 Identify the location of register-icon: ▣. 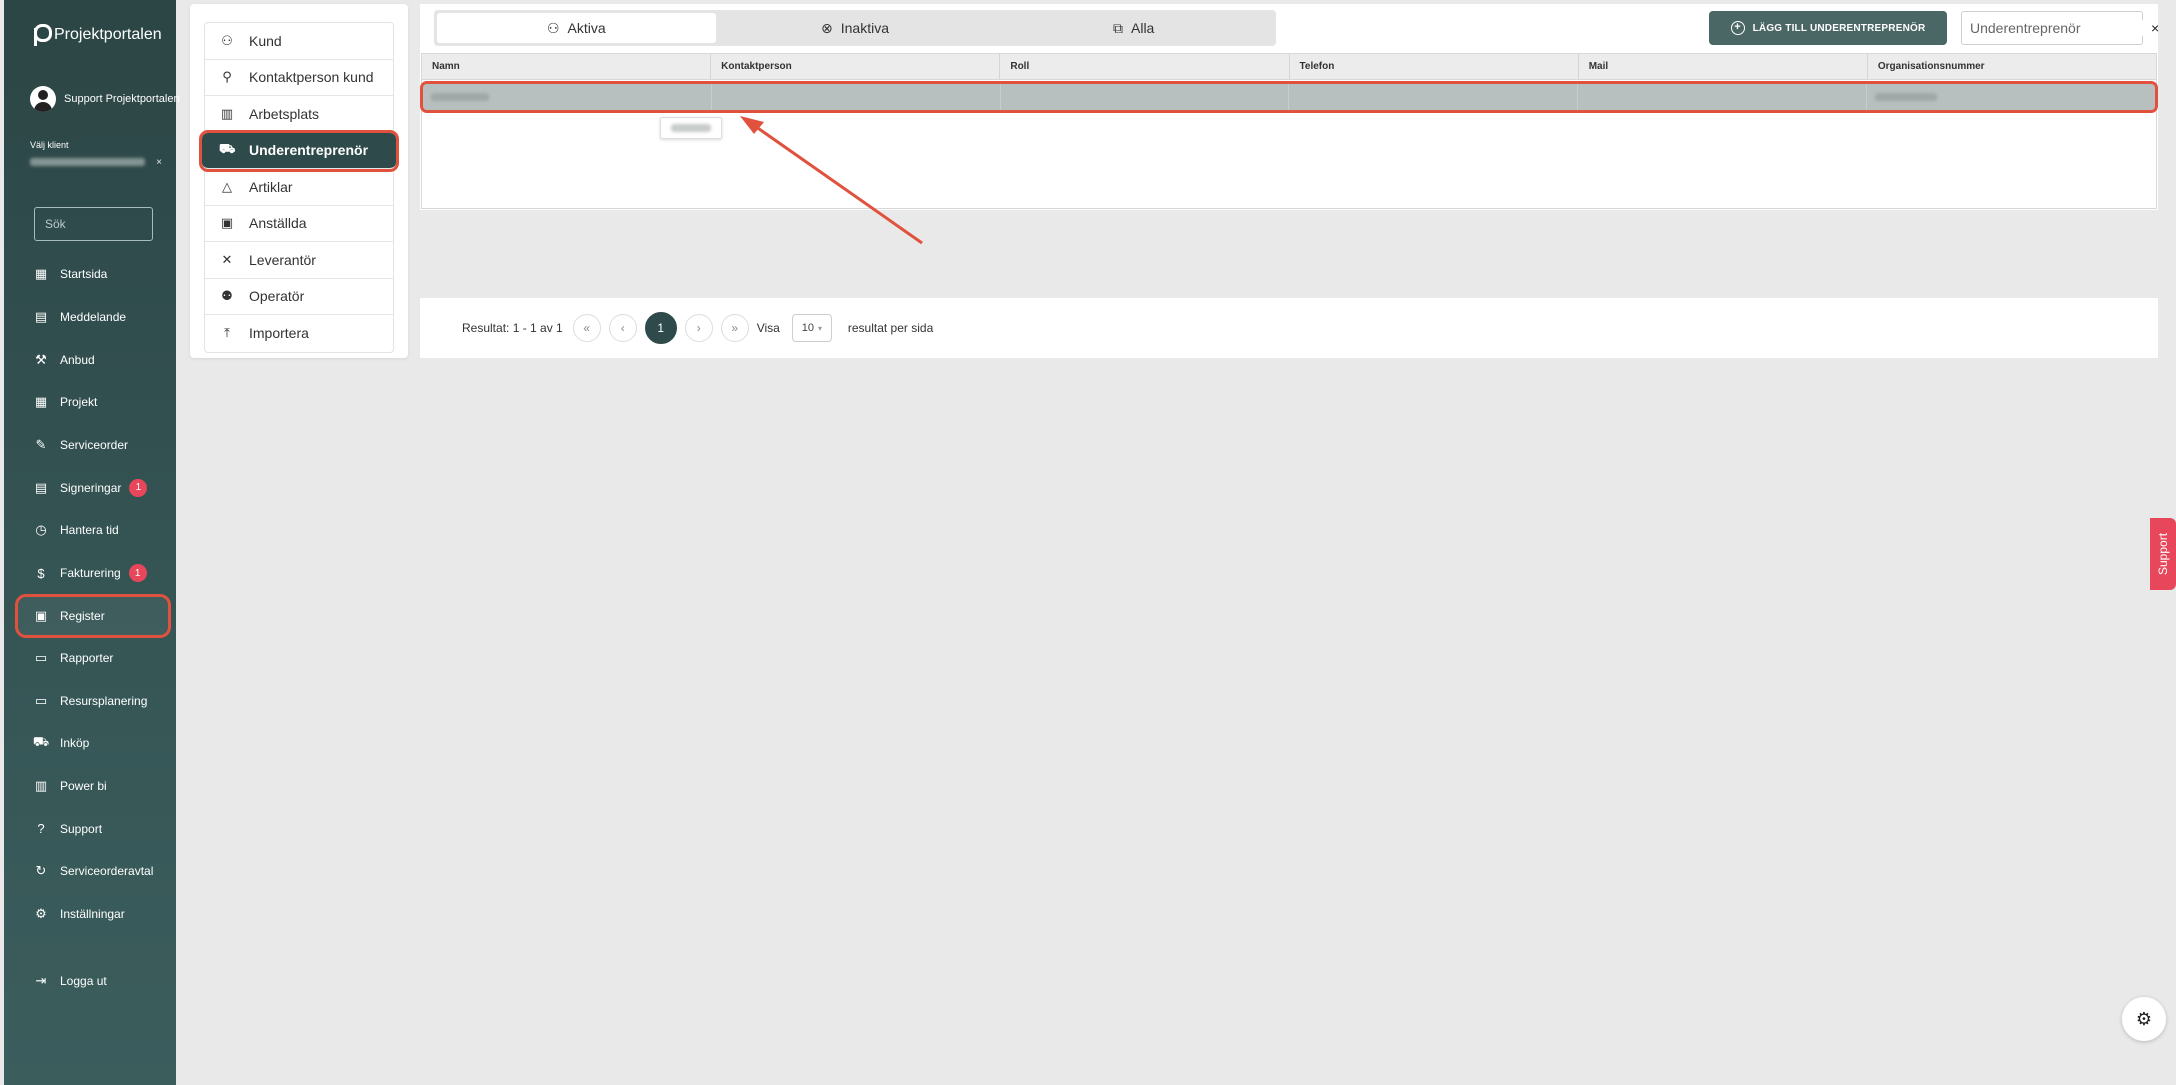
(41, 615).